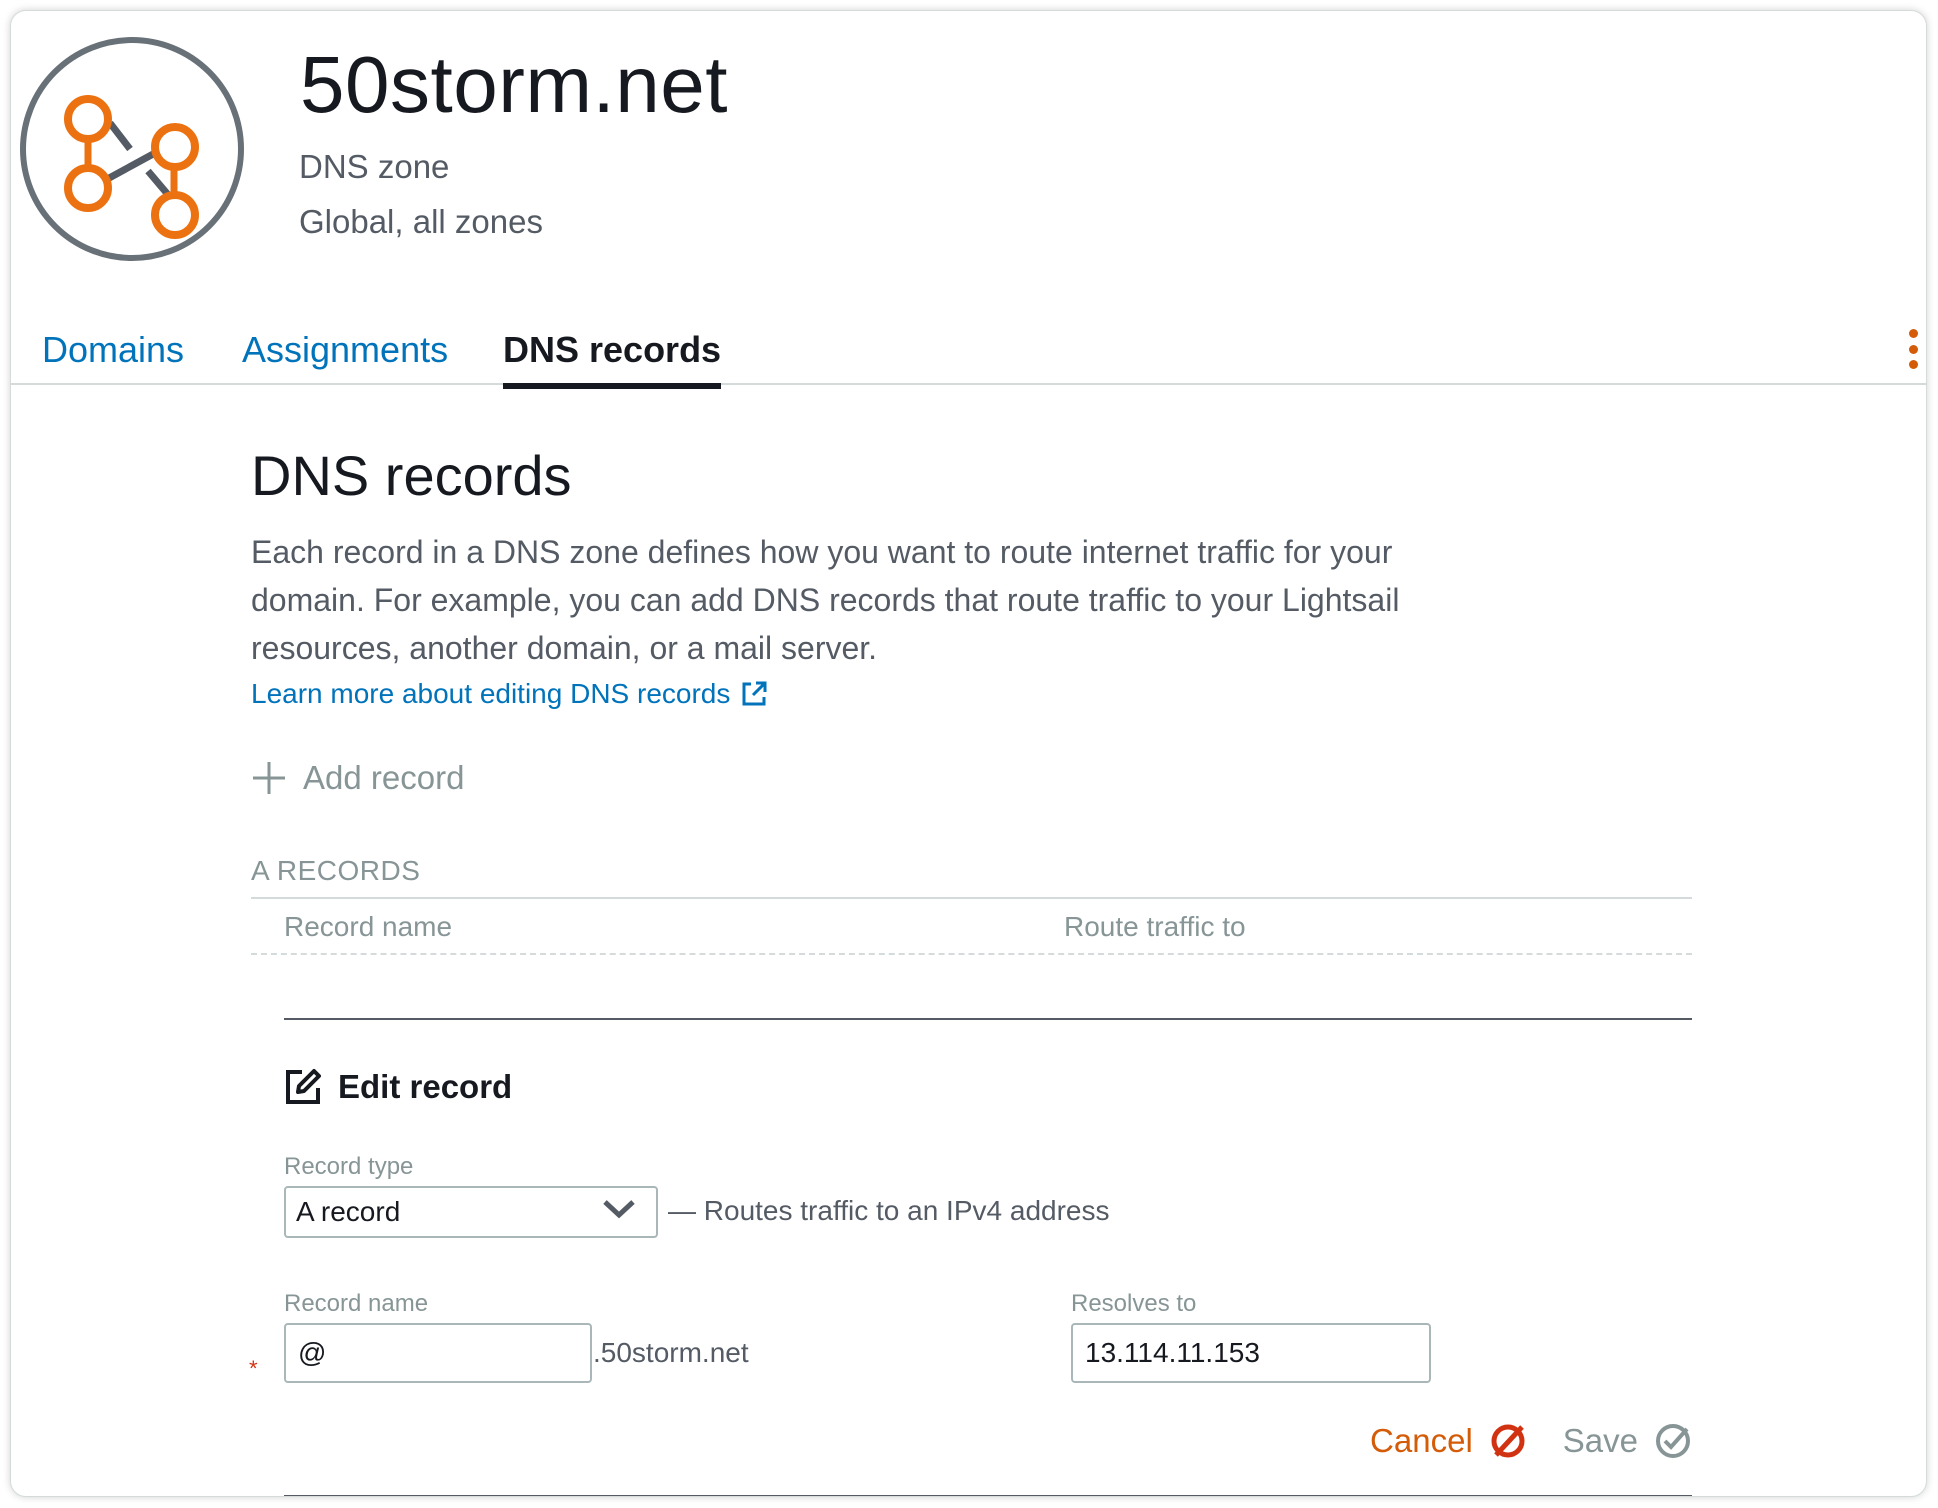  I want to click on learn-more-label: Learn more about editing DNS records, so click(491, 693).